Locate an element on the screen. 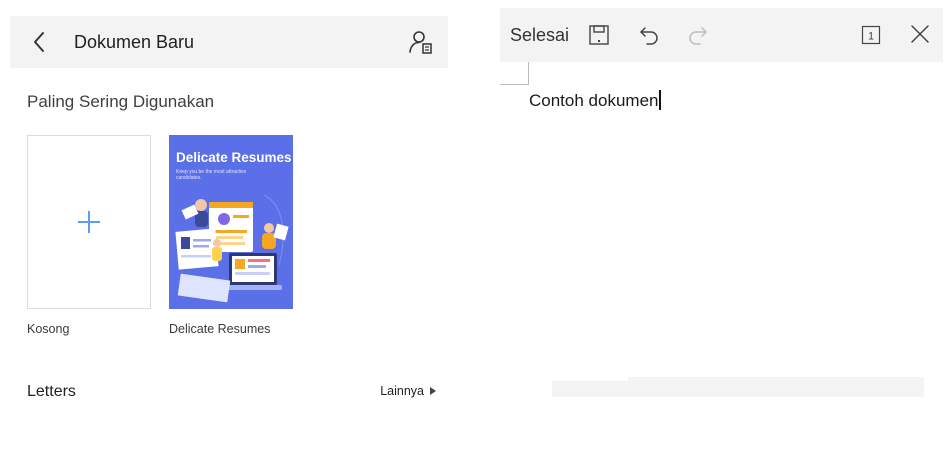 This screenshot has width=951, height=469. redo-icon is located at coordinates (698, 35).